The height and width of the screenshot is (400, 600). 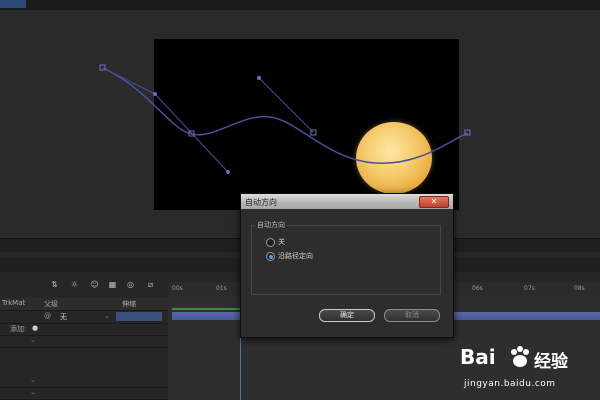 What do you see at coordinates (63, 317) in the screenshot?
I see `parent-select: 无` at bounding box center [63, 317].